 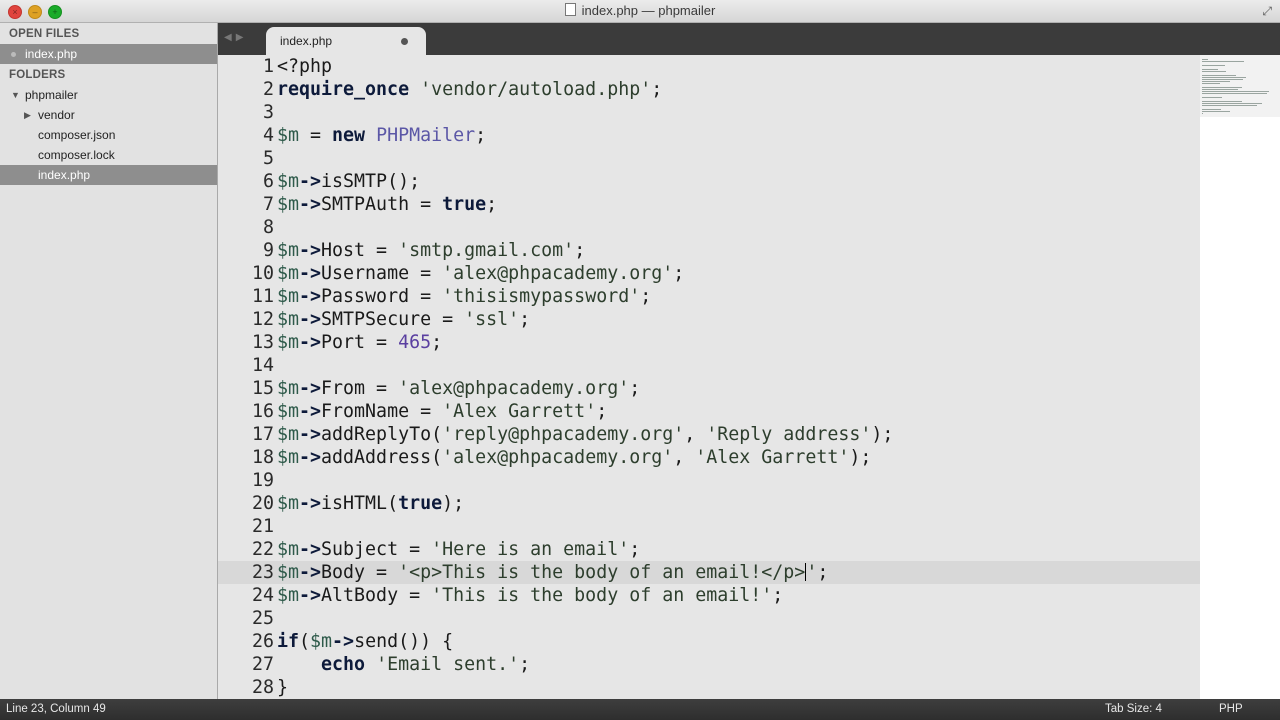 I want to click on code-text: $m->FromName = 'Alex Garrett';, so click(x=442, y=411).